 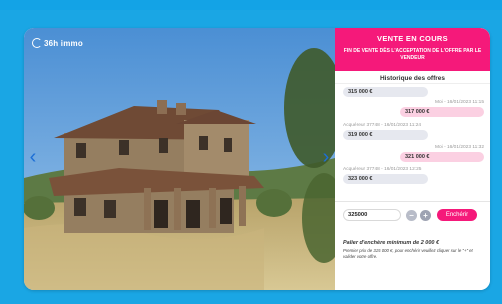 I want to click on offer-meta: Acquéreur 37748 - 16/01/2023 11:24, so click(x=382, y=125).